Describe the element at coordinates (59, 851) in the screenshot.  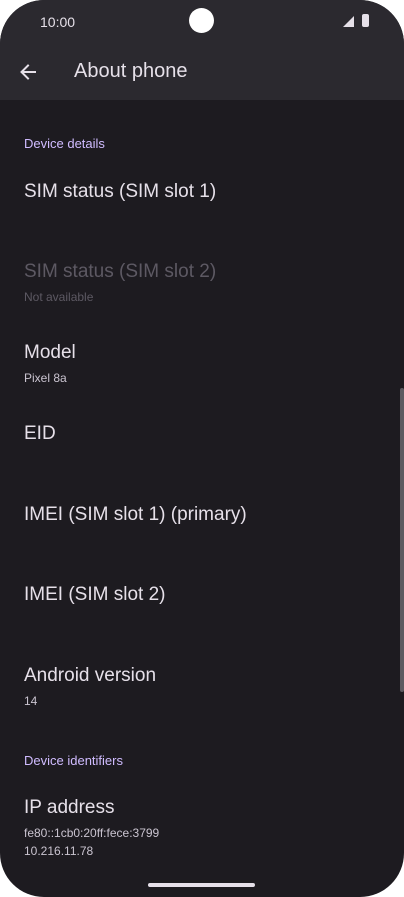
I see `pref-summary-ipv4: 10.216.11.78` at that location.